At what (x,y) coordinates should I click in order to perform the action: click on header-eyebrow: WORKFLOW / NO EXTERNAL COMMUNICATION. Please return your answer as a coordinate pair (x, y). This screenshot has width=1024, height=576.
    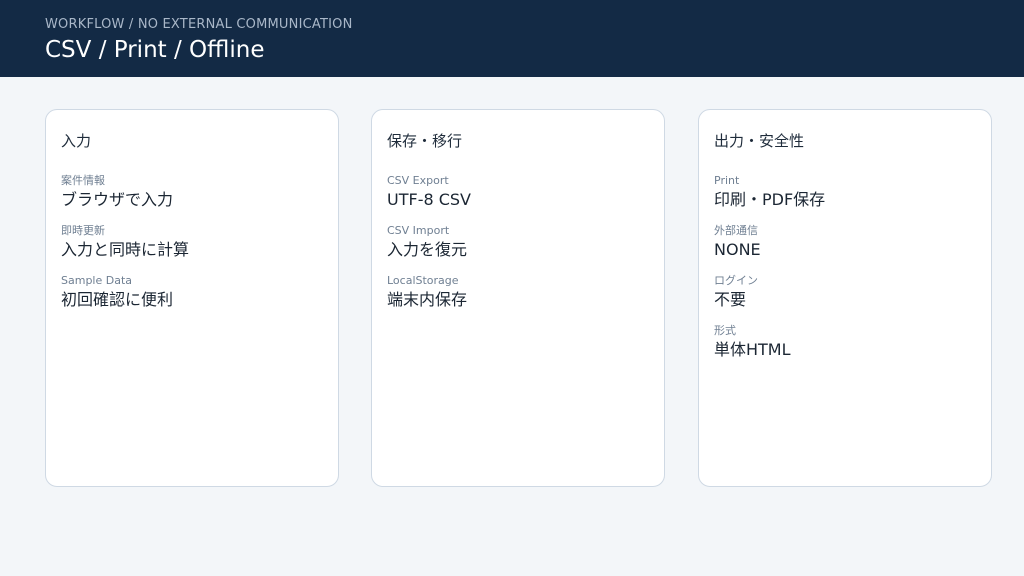
    Looking at the image, I should click on (199, 24).